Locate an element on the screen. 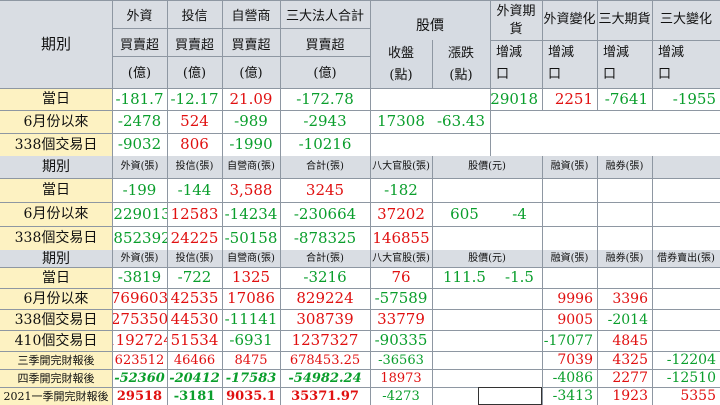 This screenshot has height=405, width=720. table1-value: -989 is located at coordinates (251, 121).